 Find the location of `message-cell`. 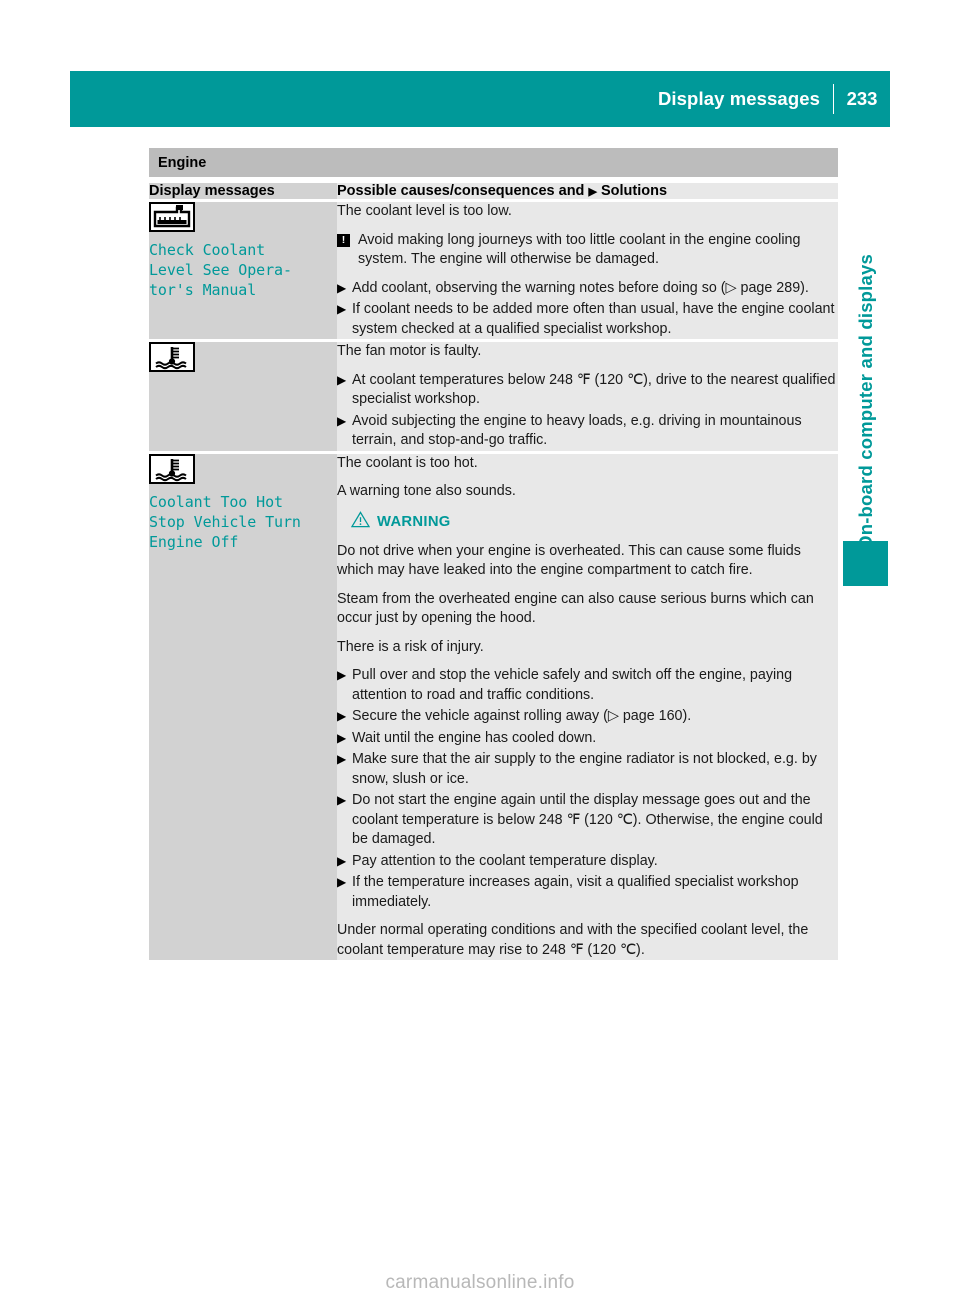

message-cell is located at coordinates (243, 397).